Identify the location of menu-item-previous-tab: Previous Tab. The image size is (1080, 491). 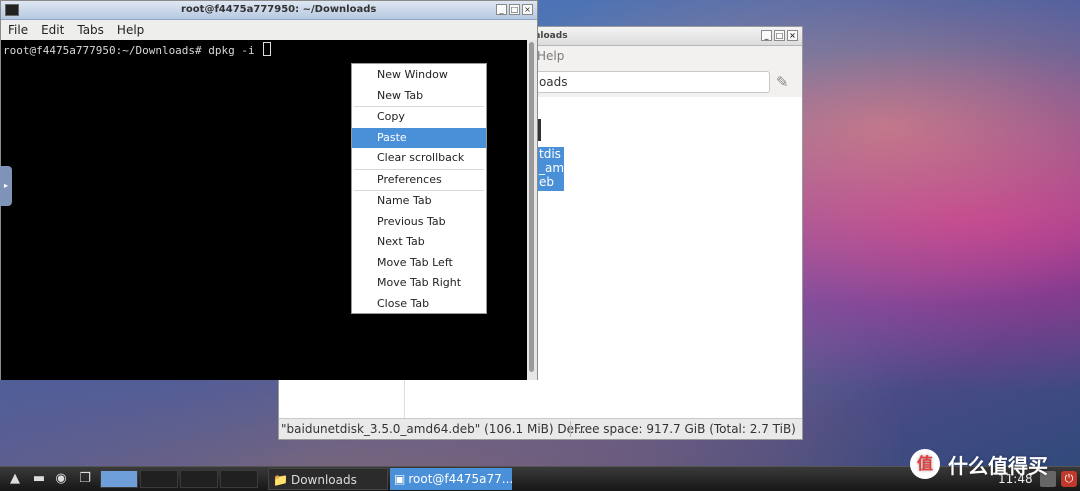
(419, 222).